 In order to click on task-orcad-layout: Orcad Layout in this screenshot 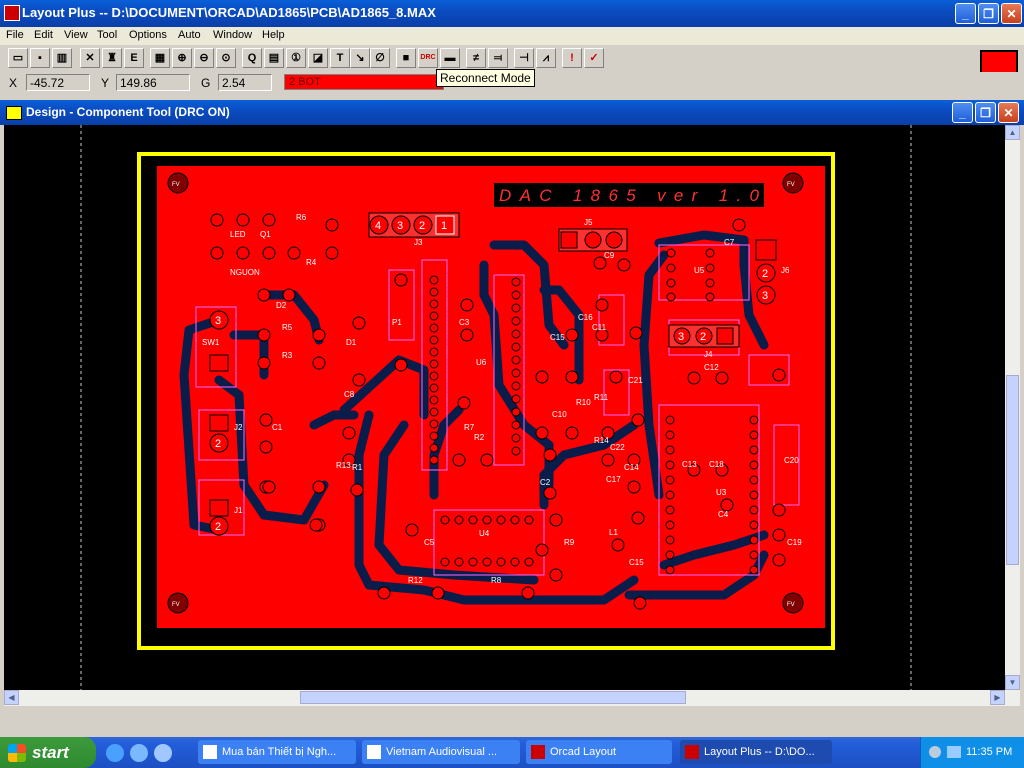, I will do `click(599, 752)`.